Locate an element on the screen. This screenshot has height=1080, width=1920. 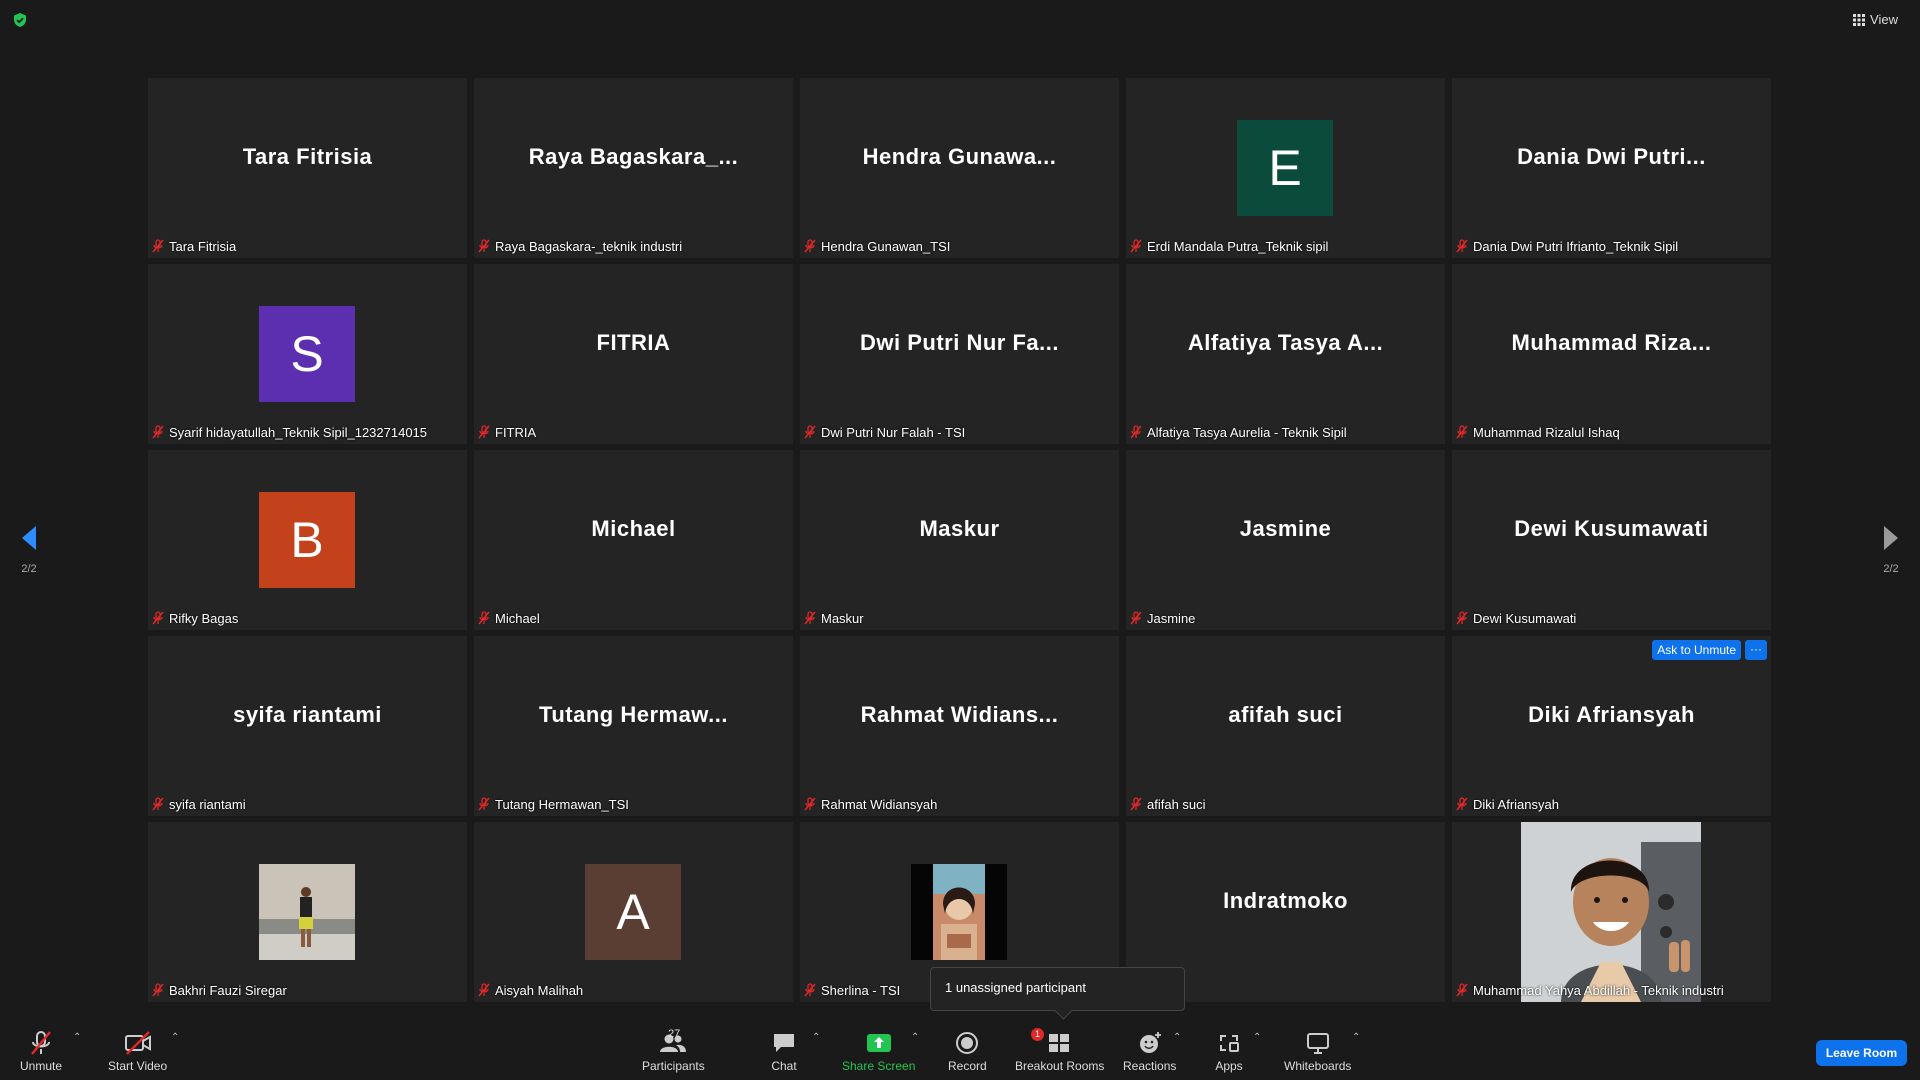
view-button: View is located at coordinates (1875, 19).